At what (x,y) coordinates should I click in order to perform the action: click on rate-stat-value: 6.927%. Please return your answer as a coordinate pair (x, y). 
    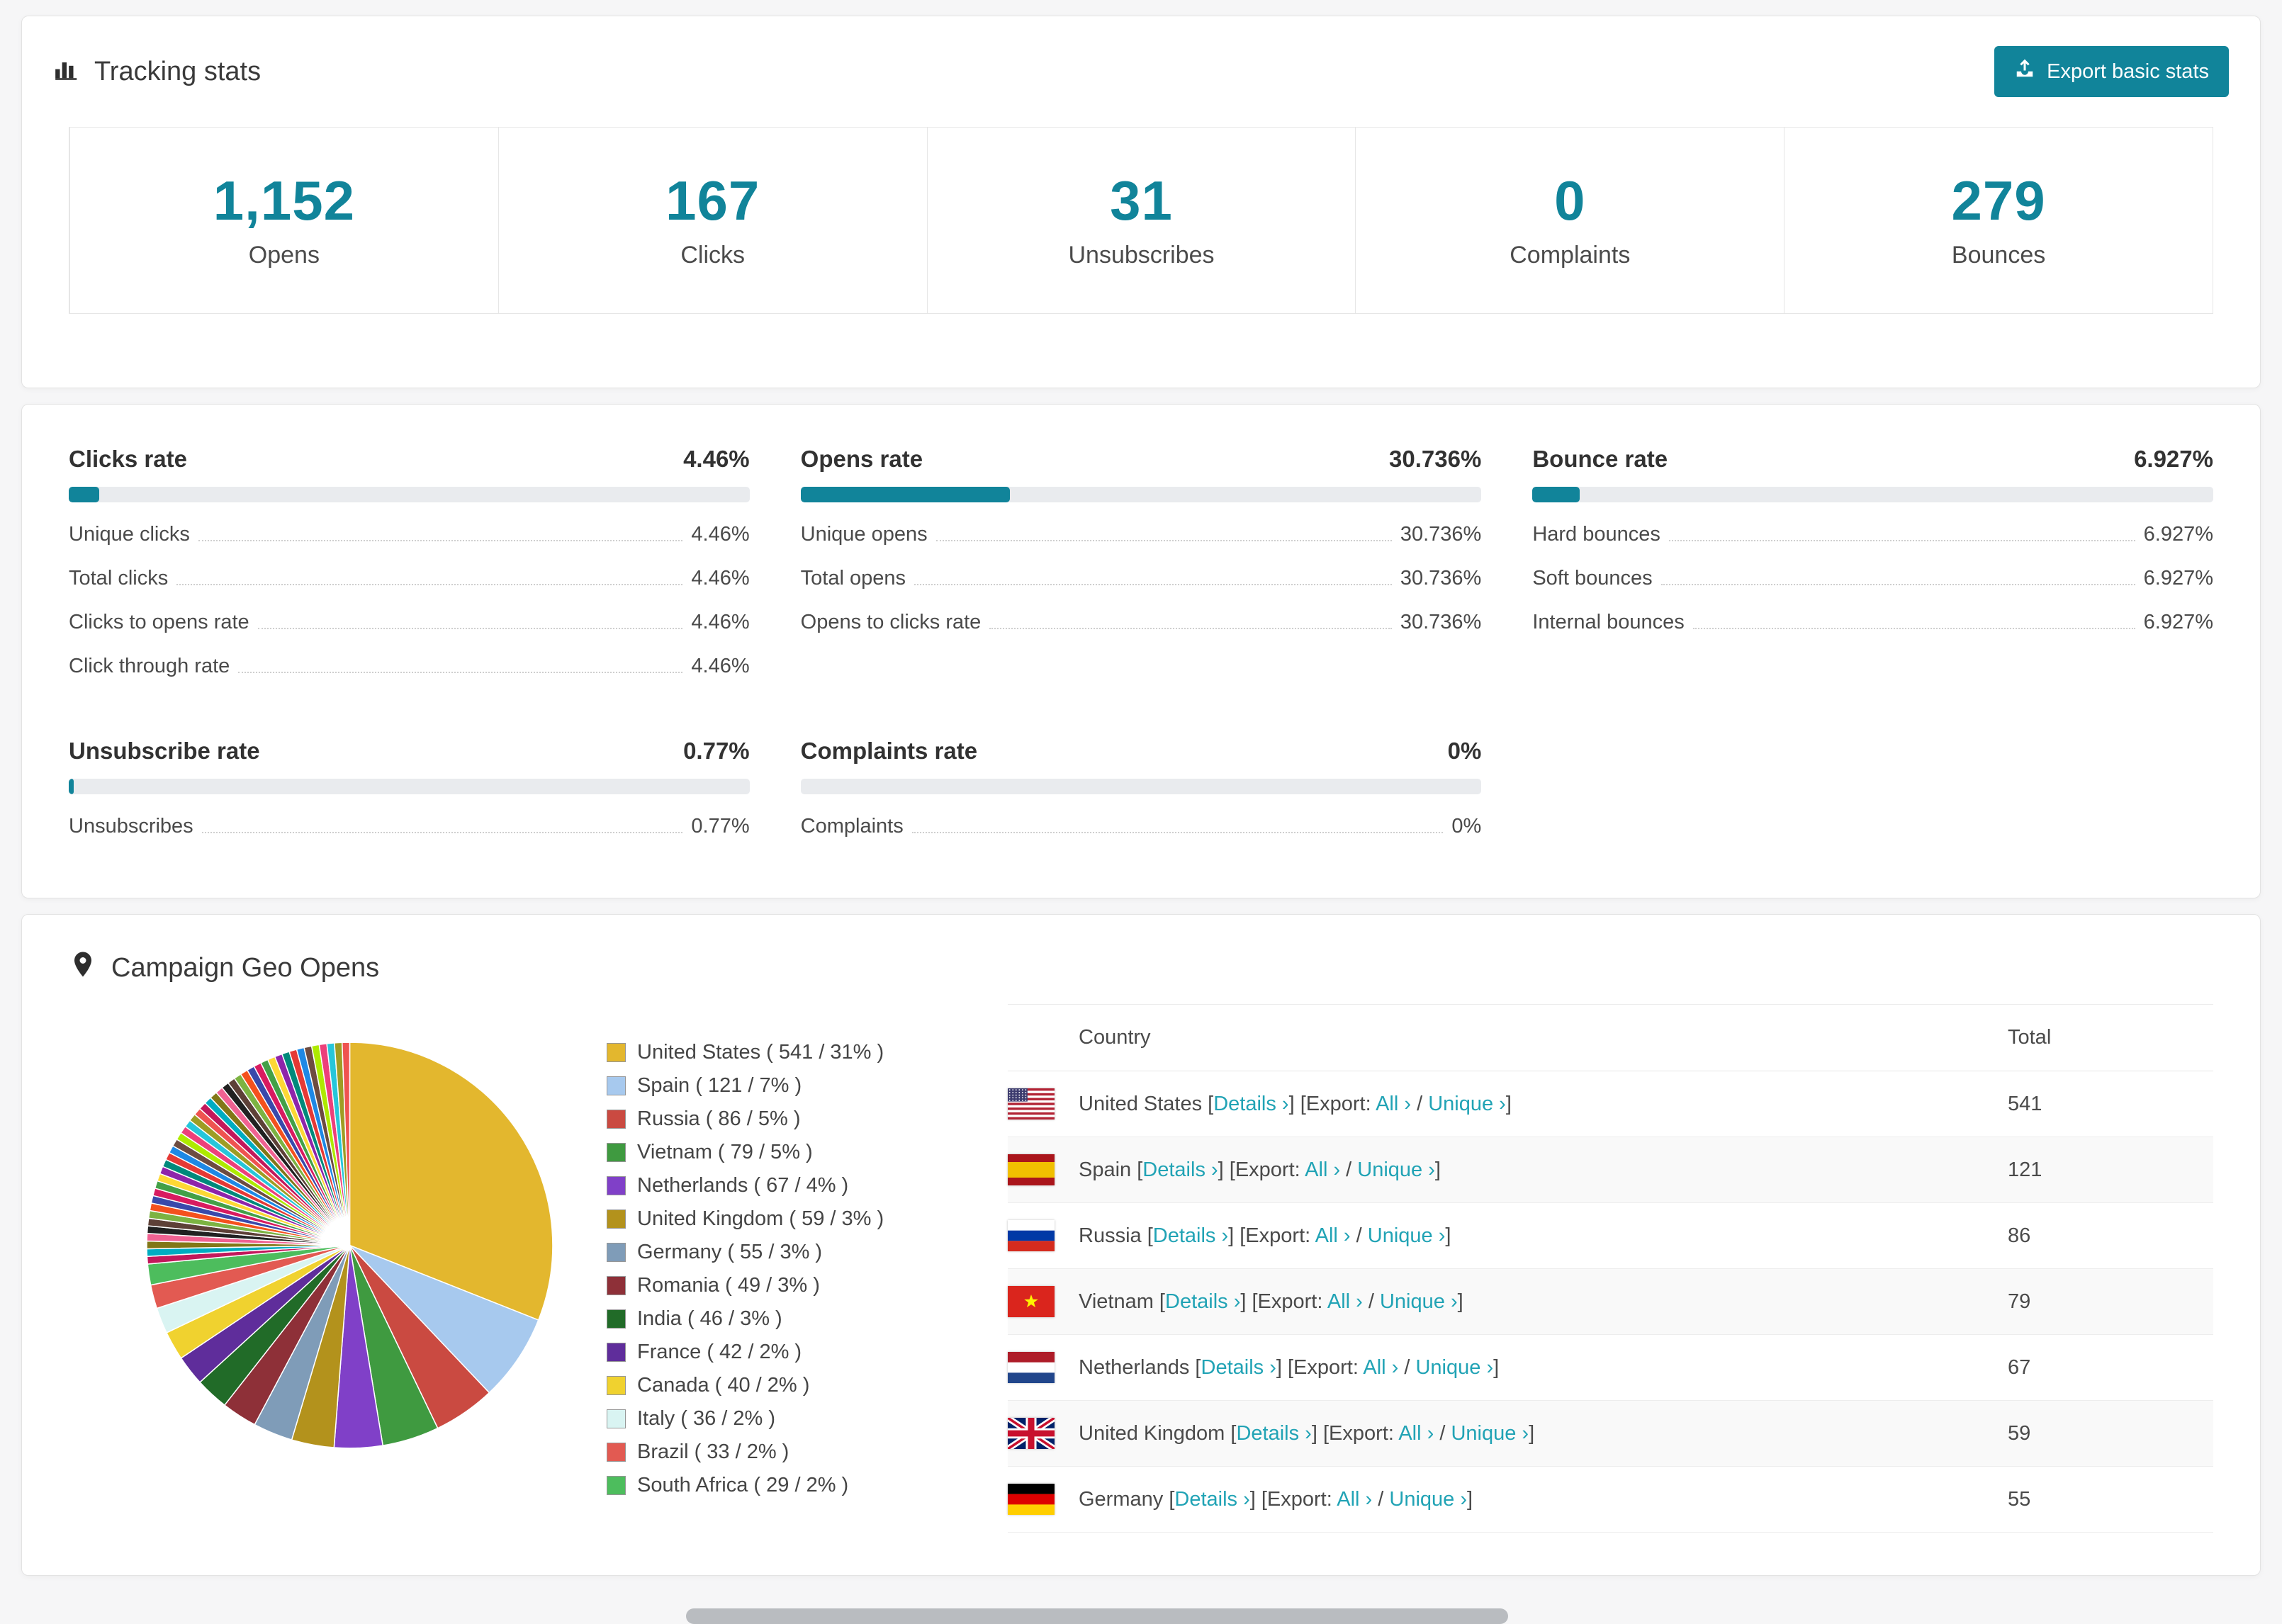
    Looking at the image, I should click on (2178, 579).